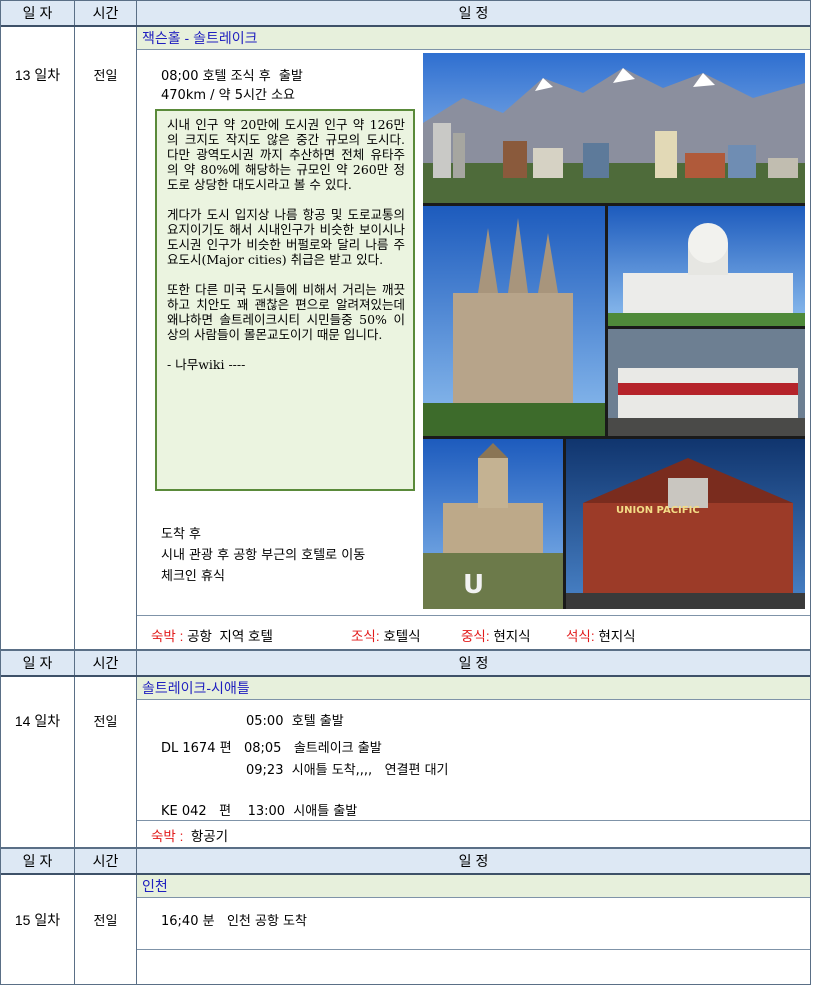 This screenshot has height=986, width=813. I want to click on skyline-photo, so click(614, 128).